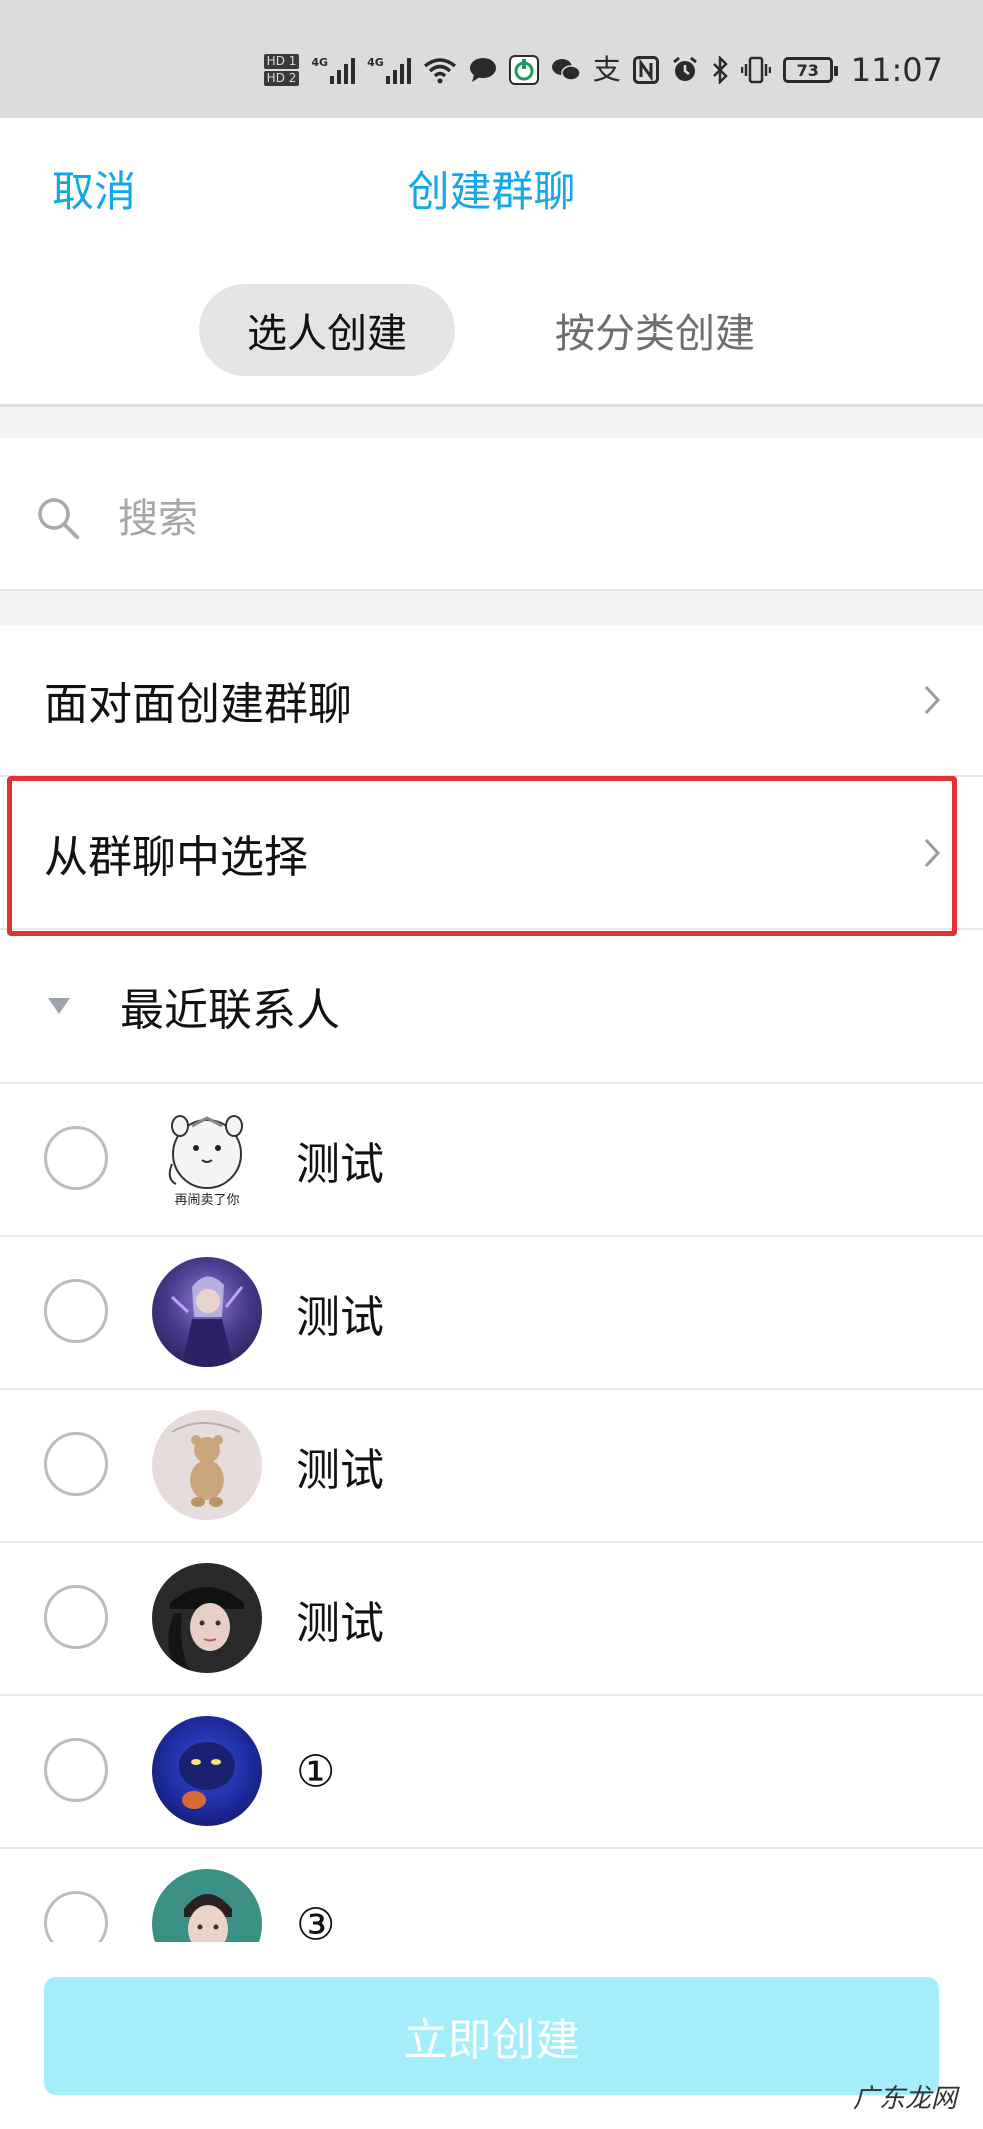 The image size is (983, 2129). I want to click on status-icons: HD 1 HD 2 4G 4G 支 73 11:07, so click(603, 70).